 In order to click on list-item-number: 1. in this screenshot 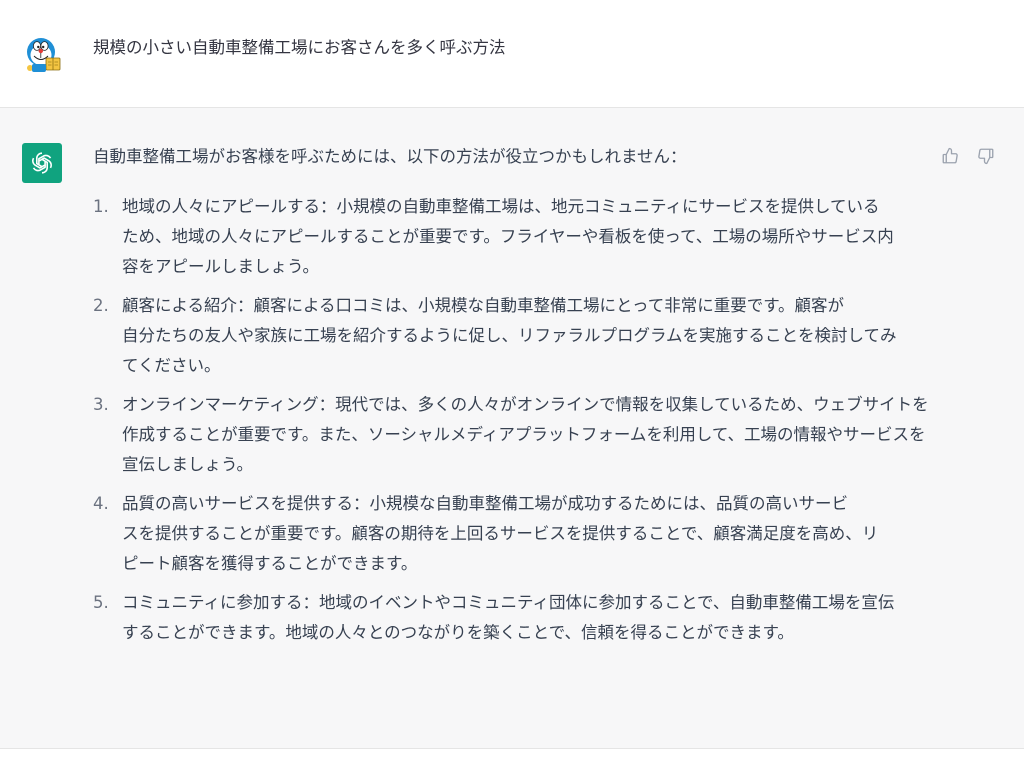, I will do `click(101, 206)`.